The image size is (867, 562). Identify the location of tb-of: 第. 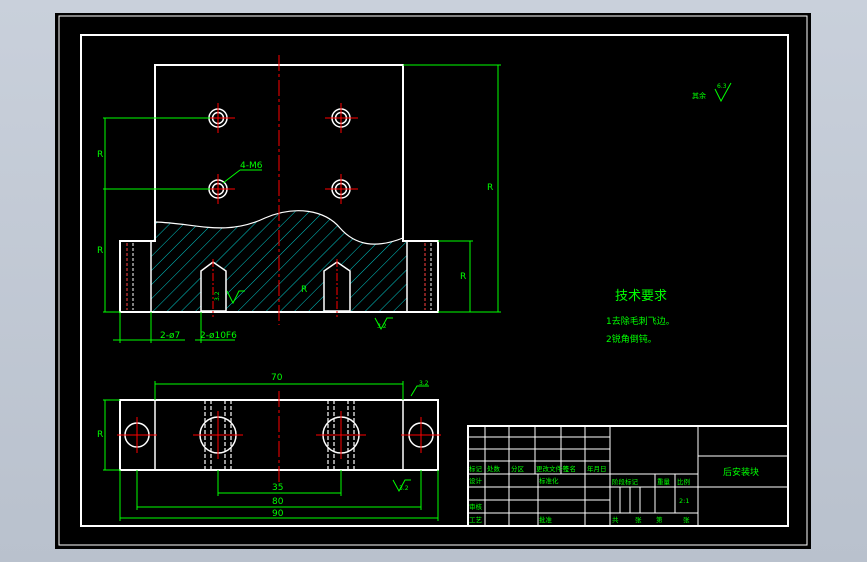
(659, 519).